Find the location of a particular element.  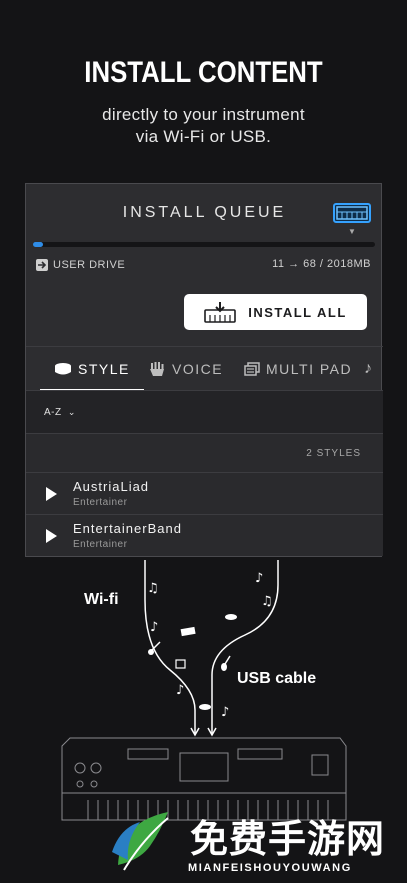

storage-size-info: 11 → 68 / 2018MB is located at coordinates (321, 264).